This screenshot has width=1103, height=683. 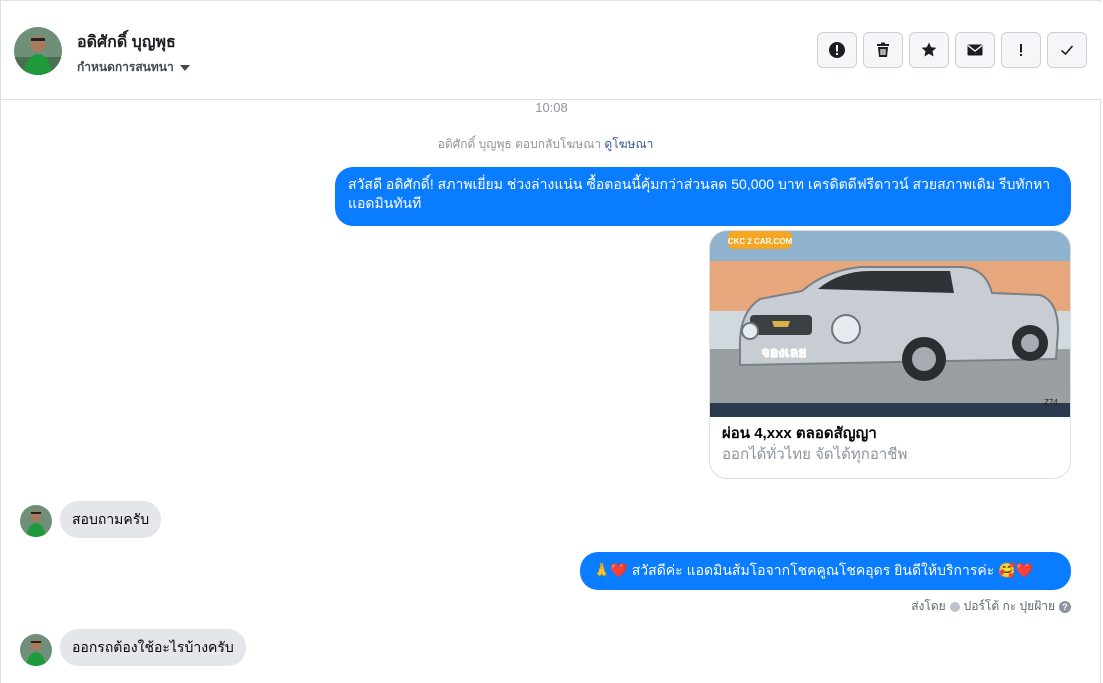 I want to click on sent-by-label: ส่งโดย ปอร์โต้ กะ ปุยฝ้าย ?, so click(x=991, y=606).